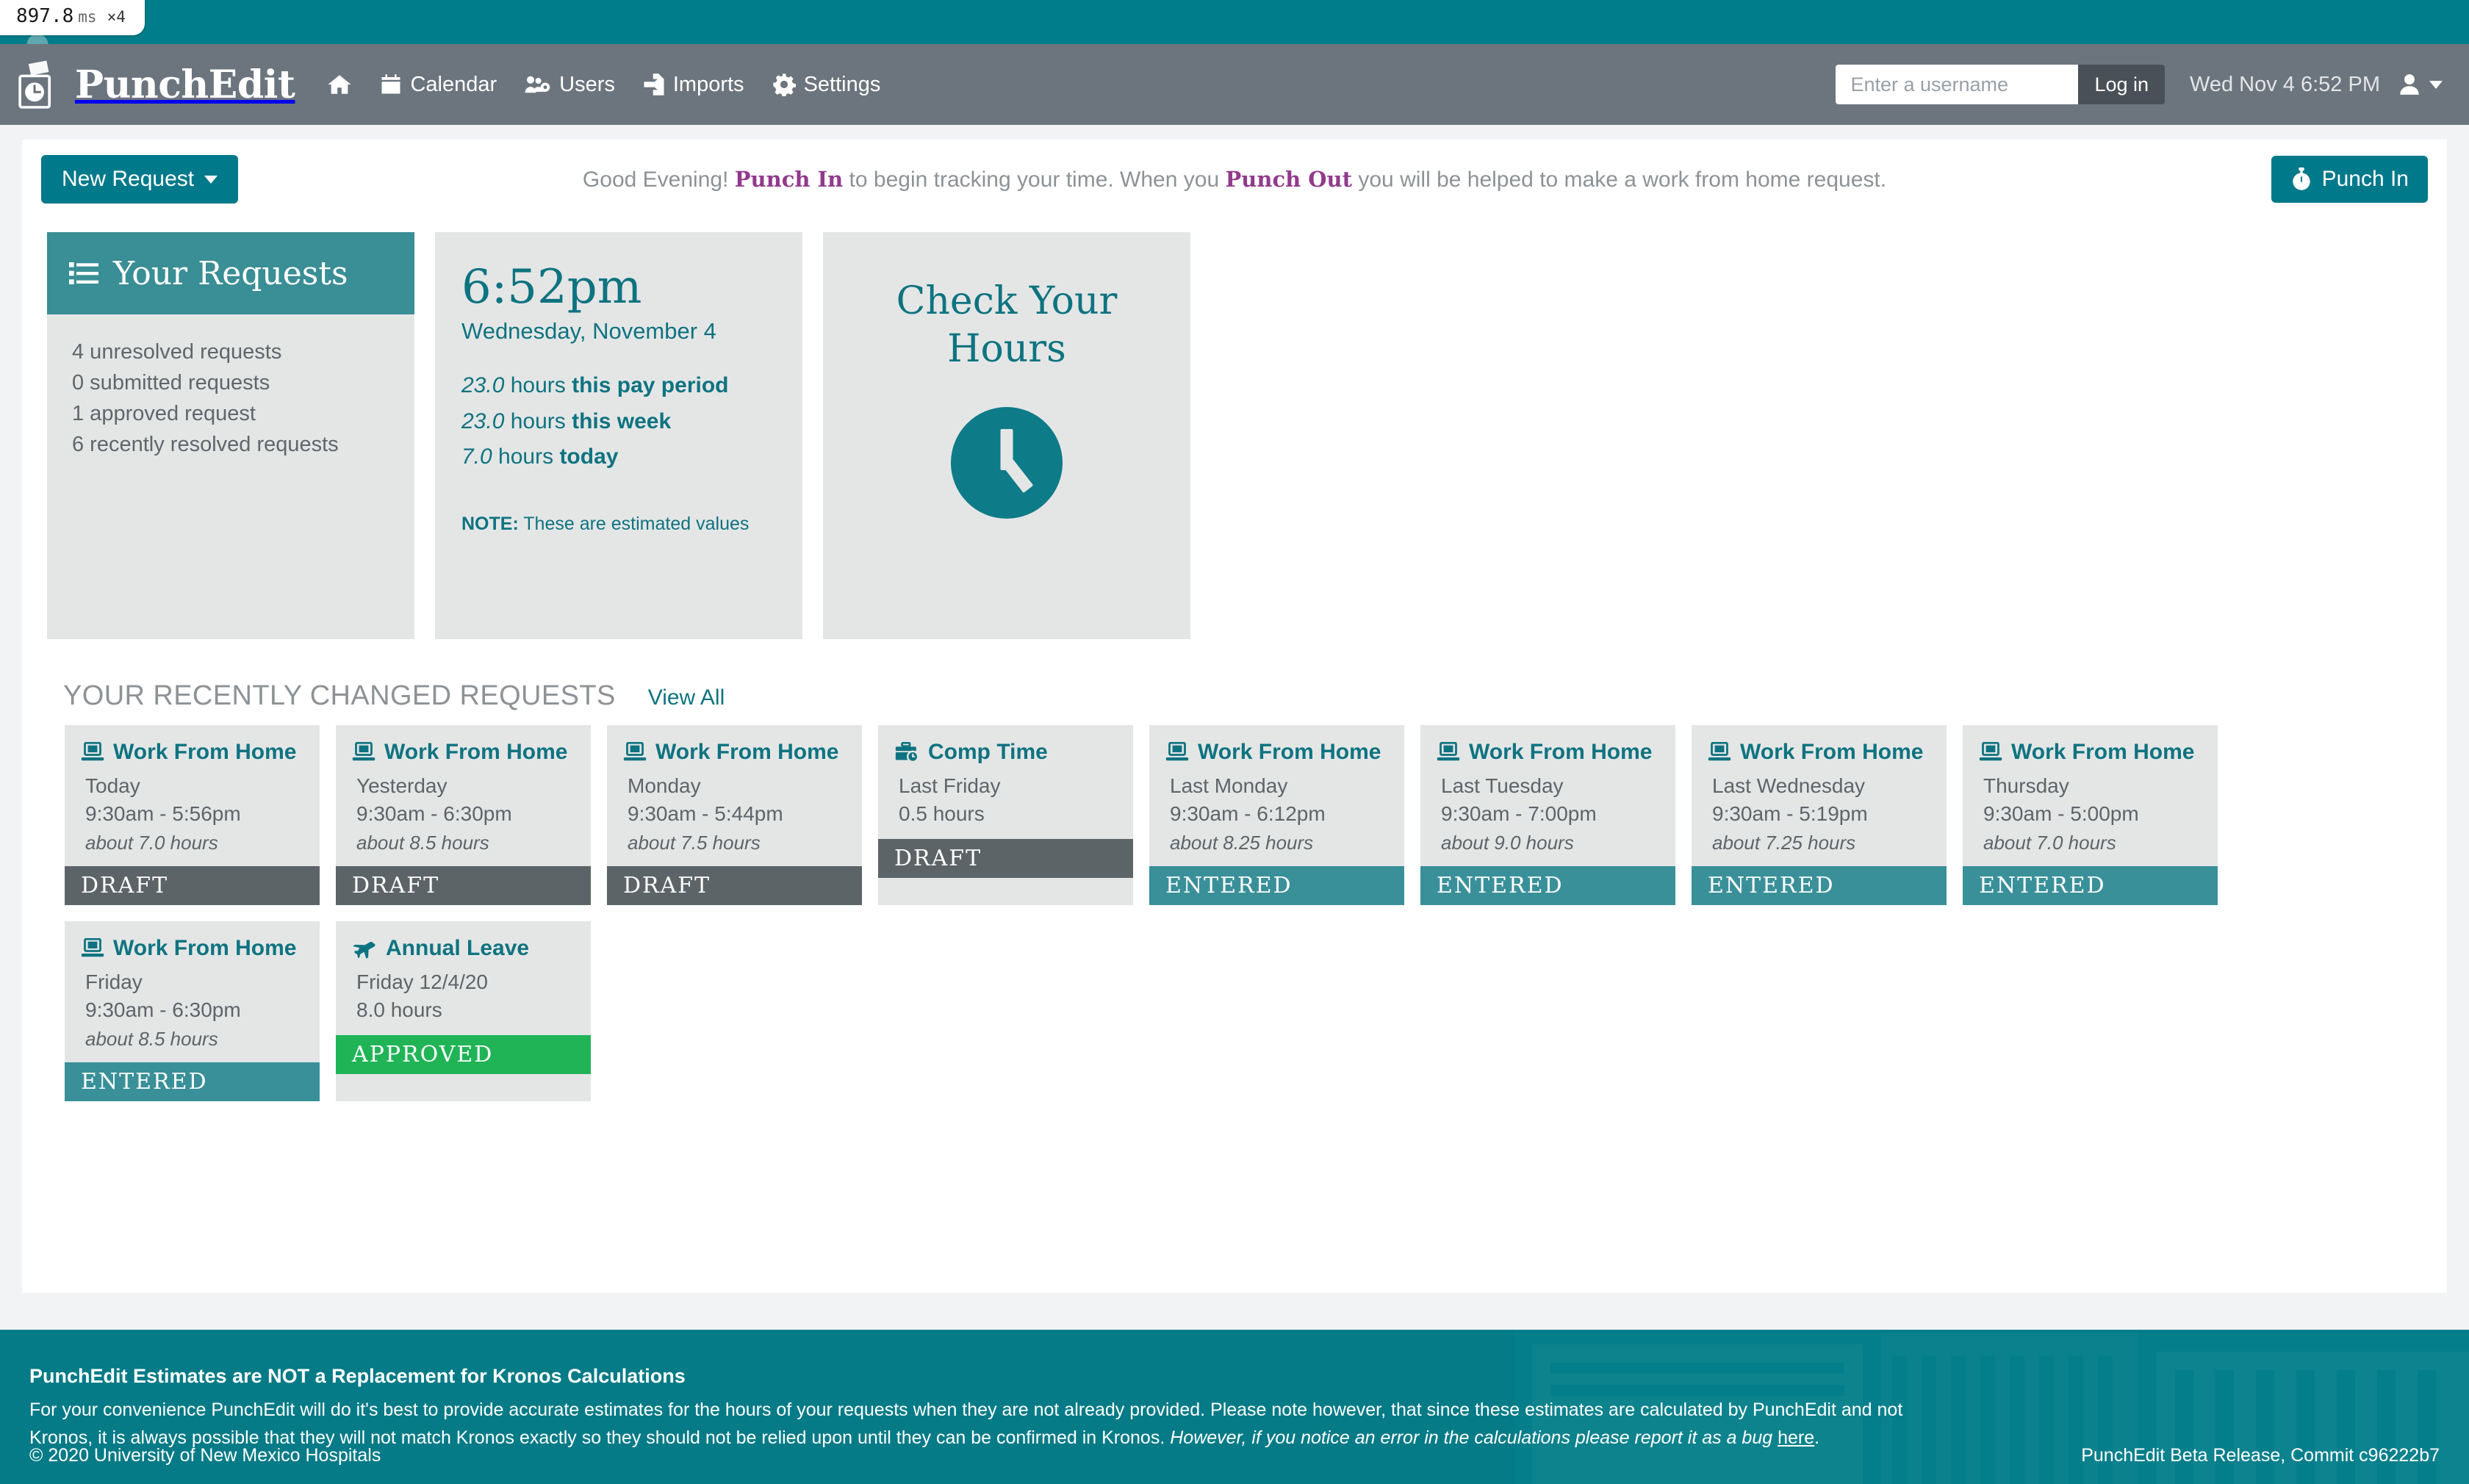 Image resolution: width=2469 pixels, height=1484 pixels. I want to click on requests-line: 0 submitted requests, so click(171, 383).